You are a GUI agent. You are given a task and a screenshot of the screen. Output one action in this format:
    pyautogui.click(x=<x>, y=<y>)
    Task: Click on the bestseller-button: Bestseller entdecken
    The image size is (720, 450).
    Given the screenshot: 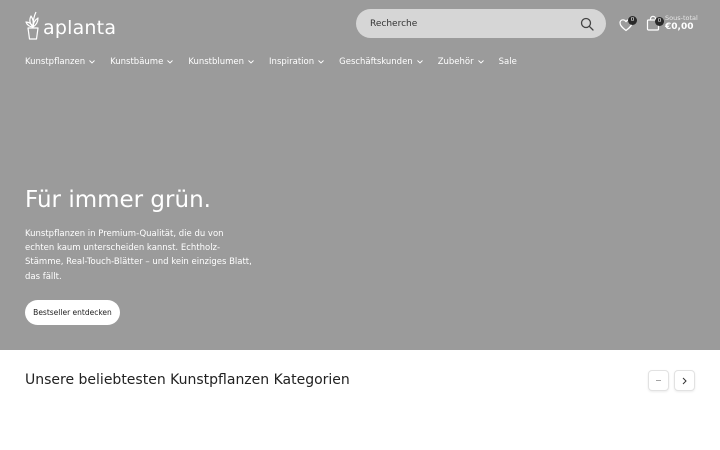 What is the action you would take?
    pyautogui.click(x=72, y=312)
    